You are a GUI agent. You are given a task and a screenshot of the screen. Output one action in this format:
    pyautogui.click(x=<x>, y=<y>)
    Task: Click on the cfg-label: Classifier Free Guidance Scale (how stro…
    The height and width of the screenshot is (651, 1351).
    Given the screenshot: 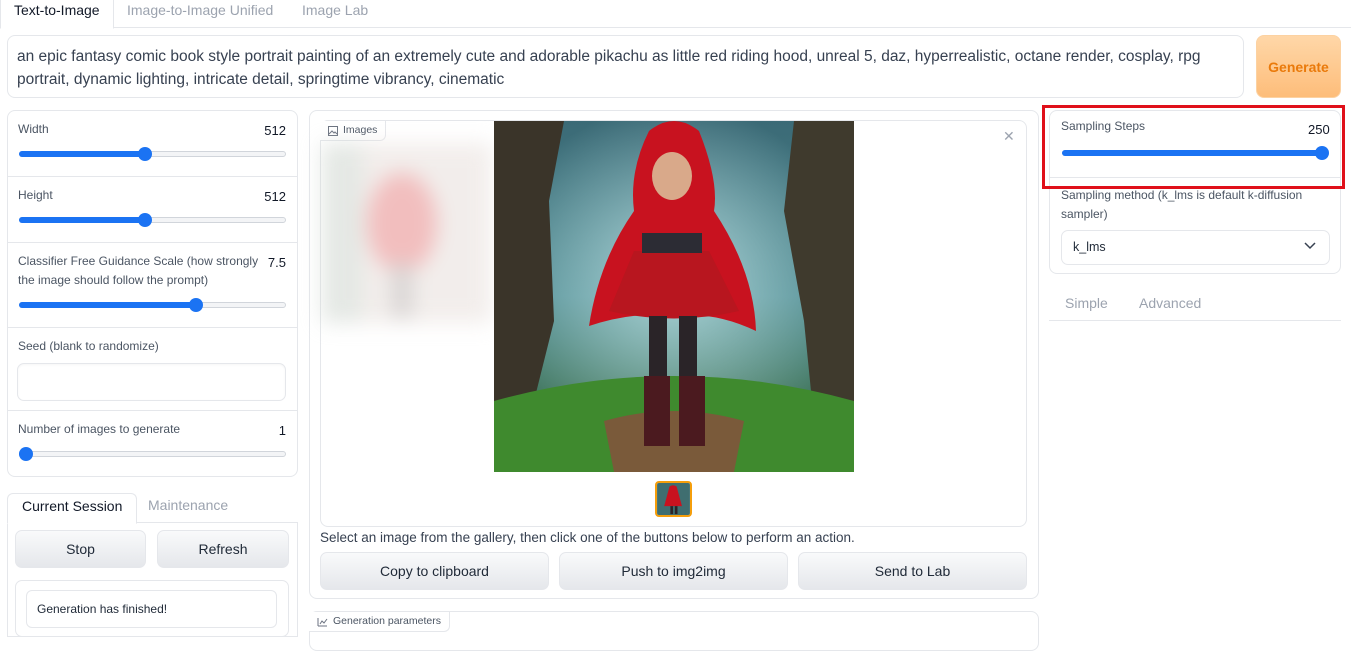 What is the action you would take?
    pyautogui.click(x=138, y=270)
    